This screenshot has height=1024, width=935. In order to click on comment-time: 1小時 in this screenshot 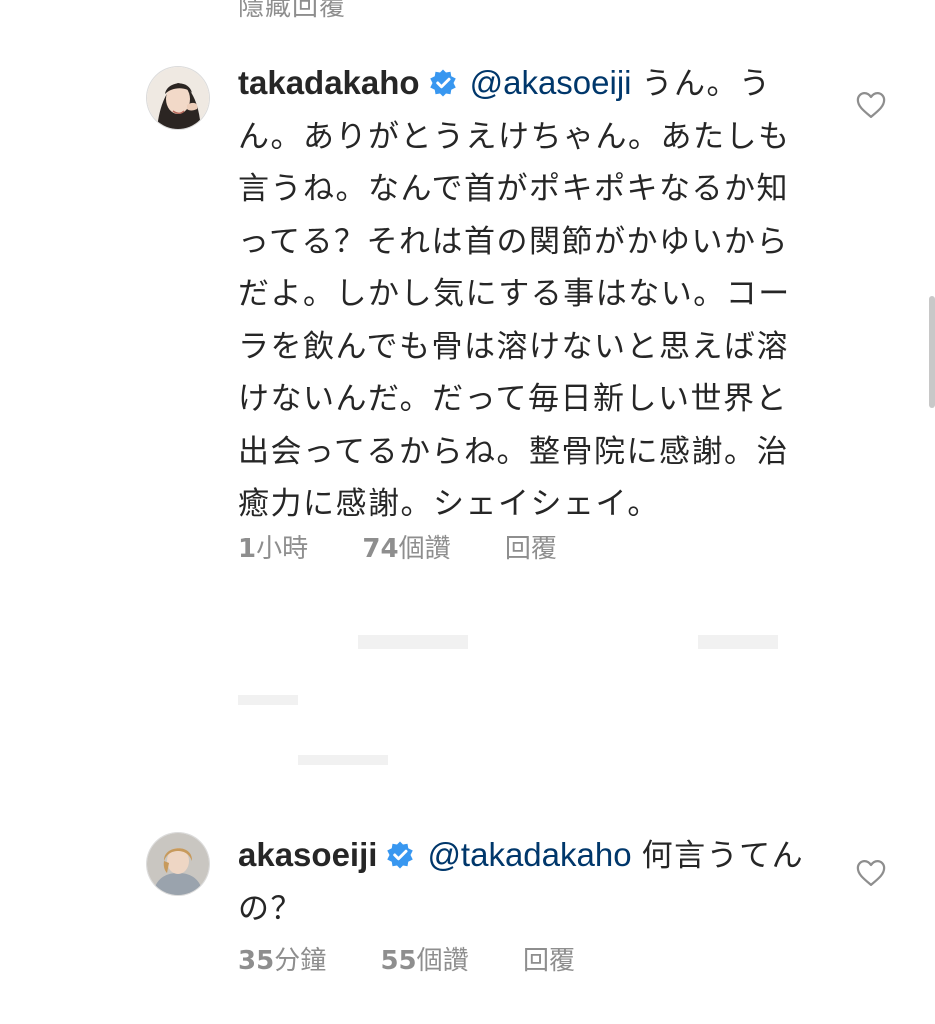, I will do `click(273, 549)`.